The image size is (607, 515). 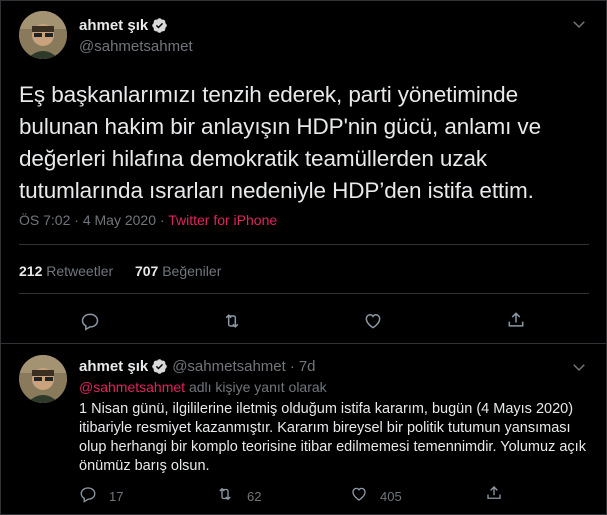 I want to click on reply-to-line: @sahmetsahmet adlı kişiye yanıt olarak, so click(x=203, y=387).